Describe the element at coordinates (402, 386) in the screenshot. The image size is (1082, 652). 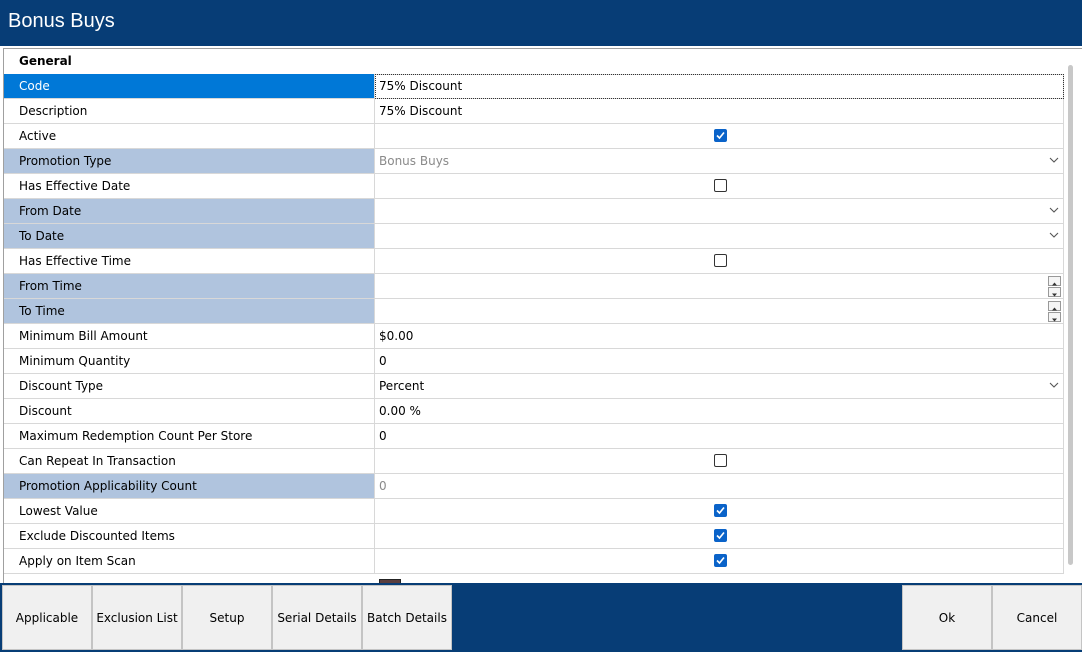
I see `discount-type-value: Percent` at that location.